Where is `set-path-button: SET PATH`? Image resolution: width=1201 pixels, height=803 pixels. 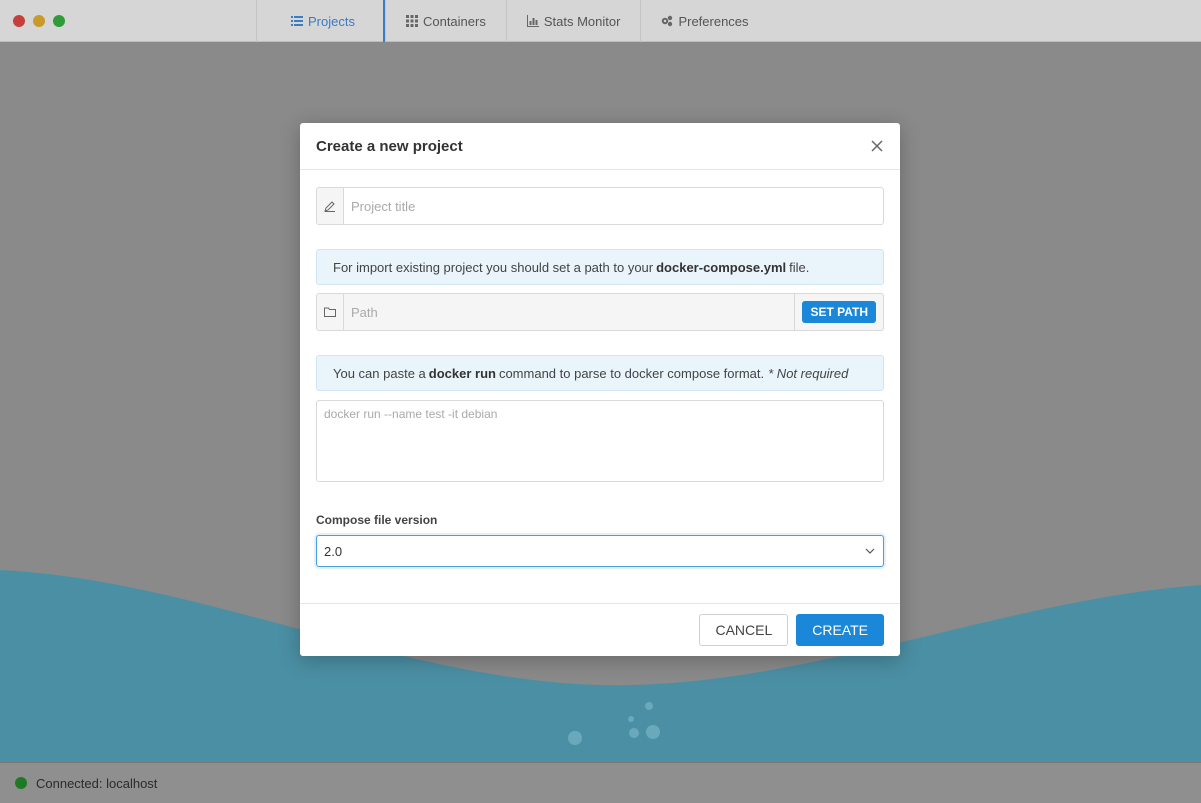
set-path-button: SET PATH is located at coordinates (839, 312).